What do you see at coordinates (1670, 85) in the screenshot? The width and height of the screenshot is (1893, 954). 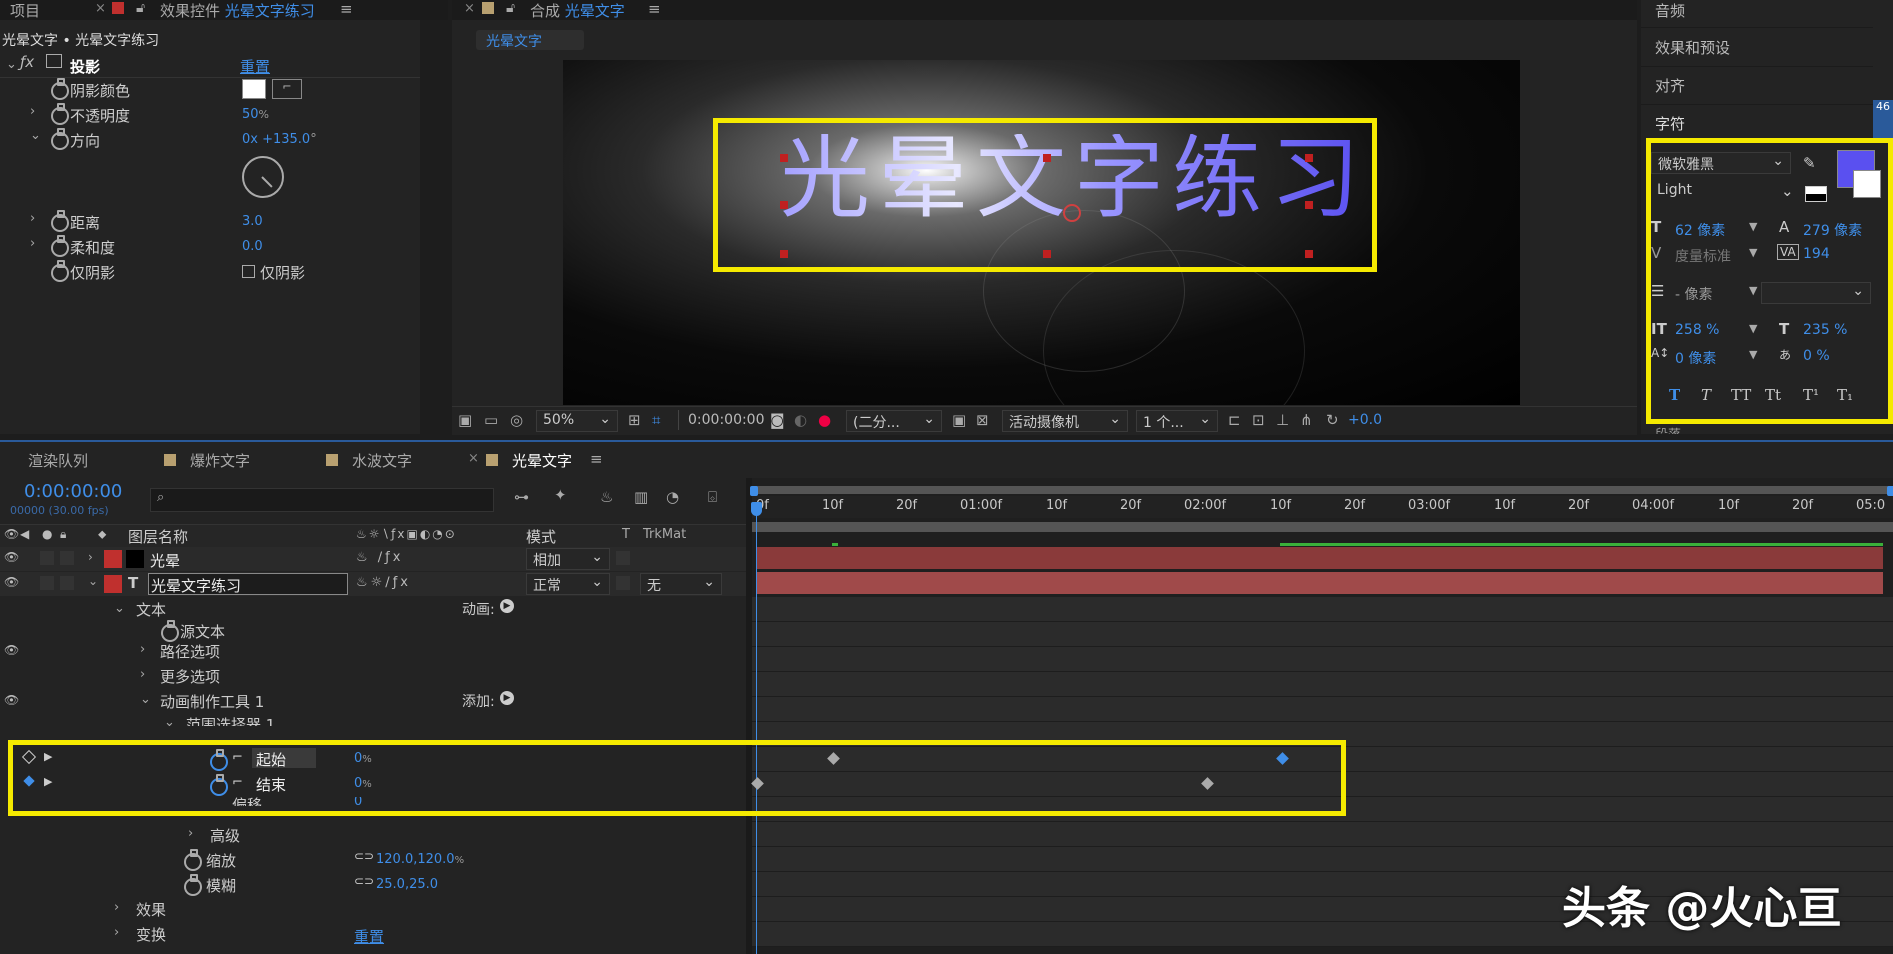 I see `section-align: 对齐` at bounding box center [1670, 85].